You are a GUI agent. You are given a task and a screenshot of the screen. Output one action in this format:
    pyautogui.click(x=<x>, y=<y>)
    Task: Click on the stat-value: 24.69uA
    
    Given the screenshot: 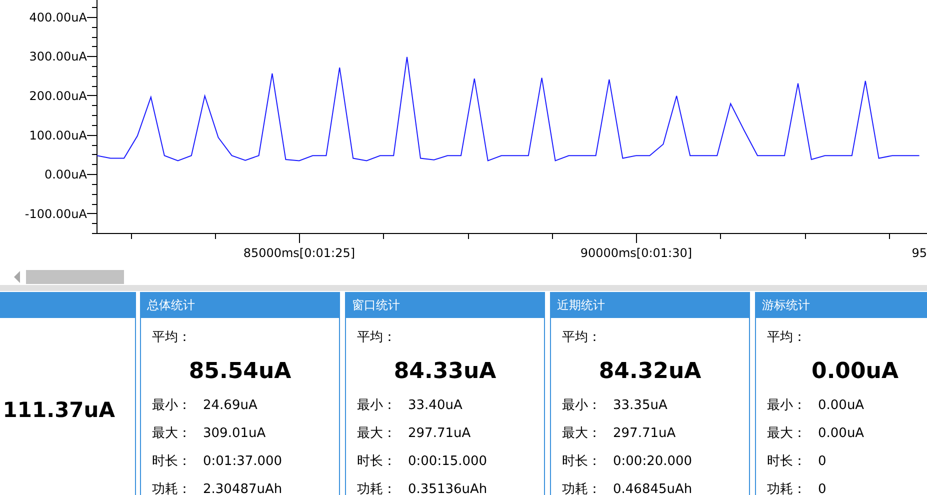 What is the action you would take?
    pyautogui.click(x=230, y=405)
    